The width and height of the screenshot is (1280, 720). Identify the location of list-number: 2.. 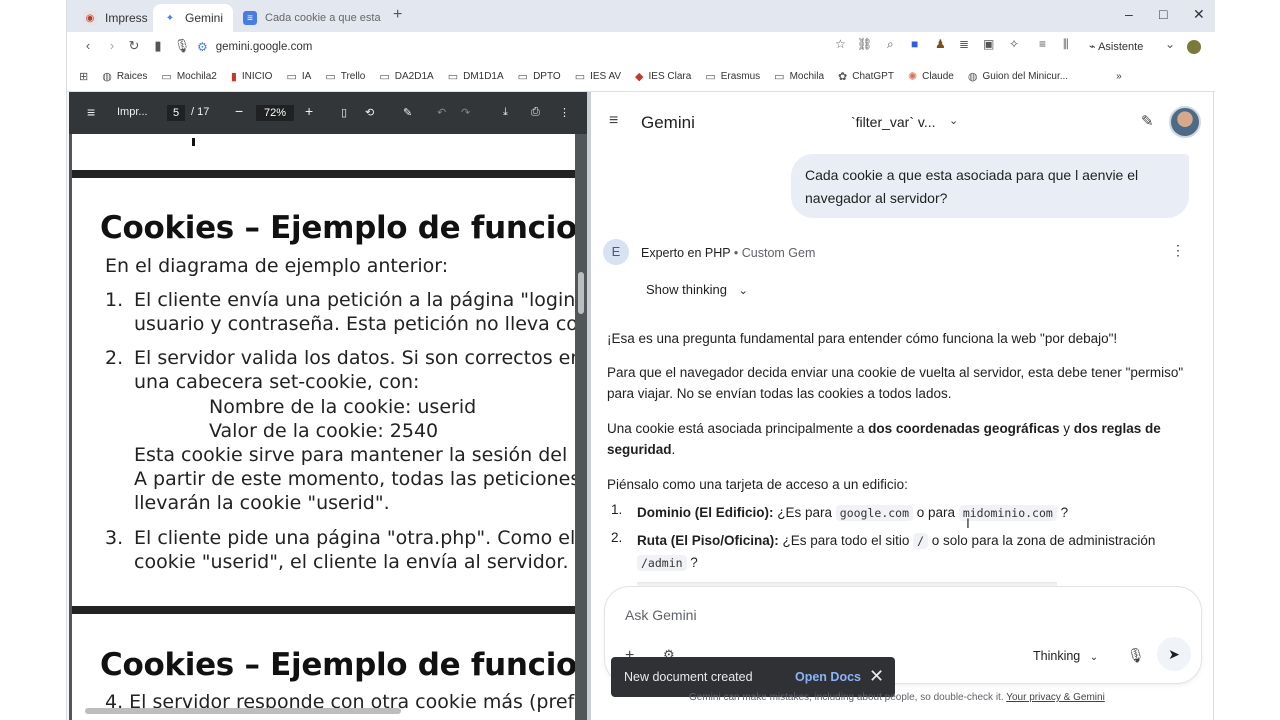
(114, 358).